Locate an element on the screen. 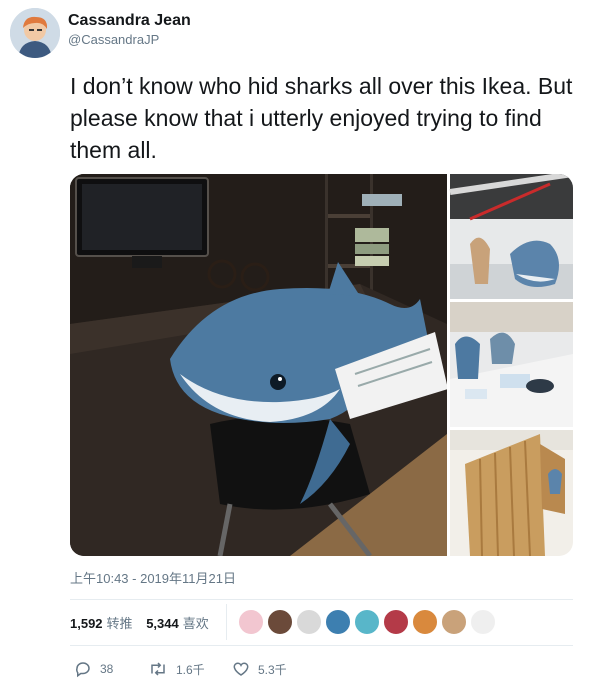 The height and width of the screenshot is (687, 598). tweet-timestamp: 上午10:43 - 2019年11月21日 is located at coordinates (153, 577).